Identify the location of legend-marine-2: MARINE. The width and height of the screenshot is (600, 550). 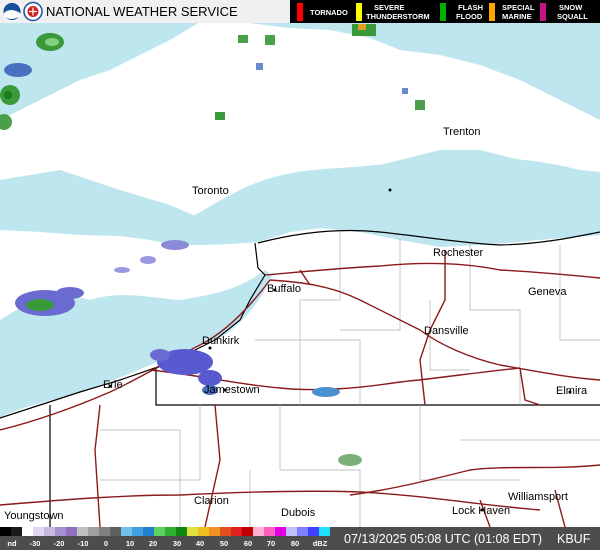
(517, 16).